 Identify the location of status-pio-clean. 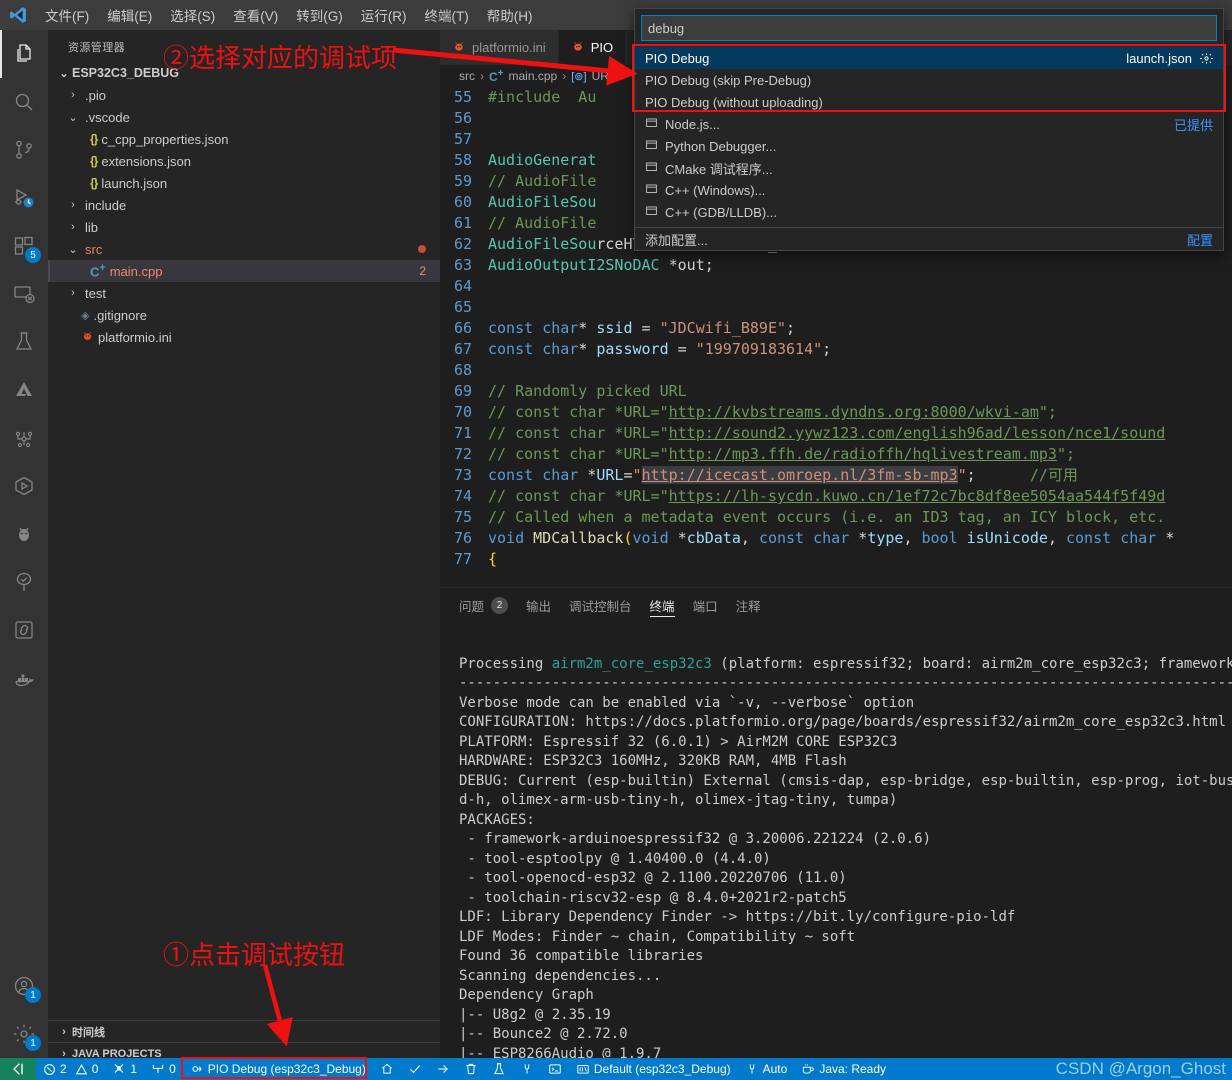
(471, 1069).